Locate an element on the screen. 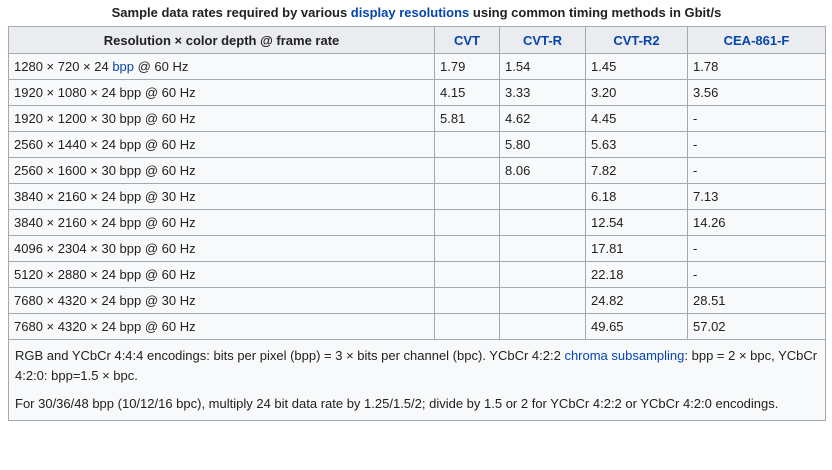 This screenshot has width=832, height=470. table-row: 7680 × 4320 × 24 bpp @ 60 Hz 49.65 57.02 is located at coordinates (417, 326).